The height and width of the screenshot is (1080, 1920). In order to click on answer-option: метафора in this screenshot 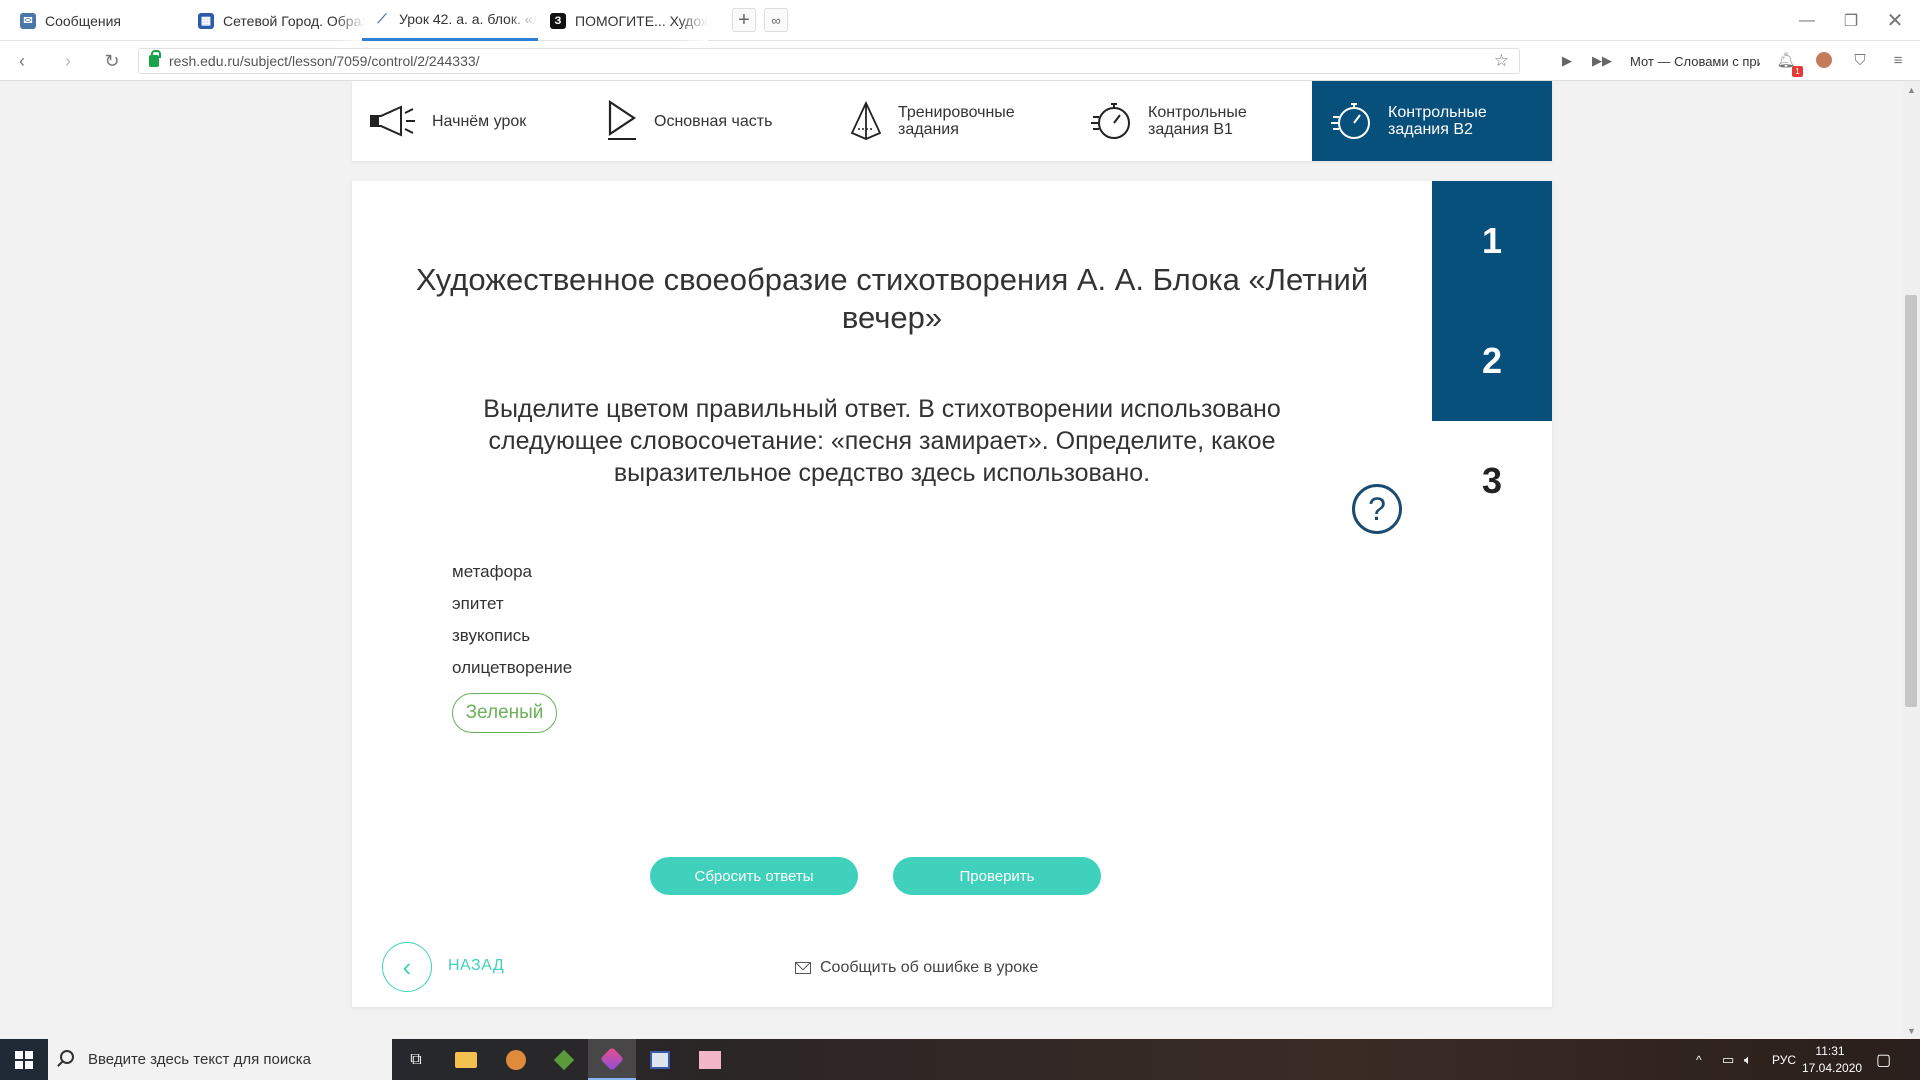, I will do `click(512, 572)`.